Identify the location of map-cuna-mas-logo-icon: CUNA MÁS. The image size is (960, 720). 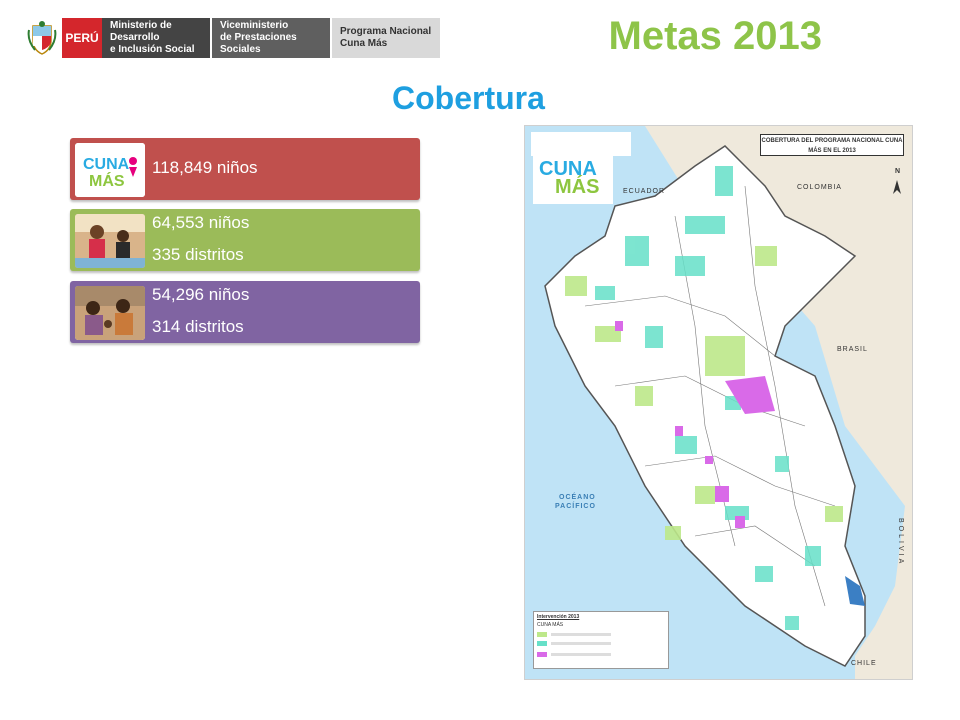
(573, 179).